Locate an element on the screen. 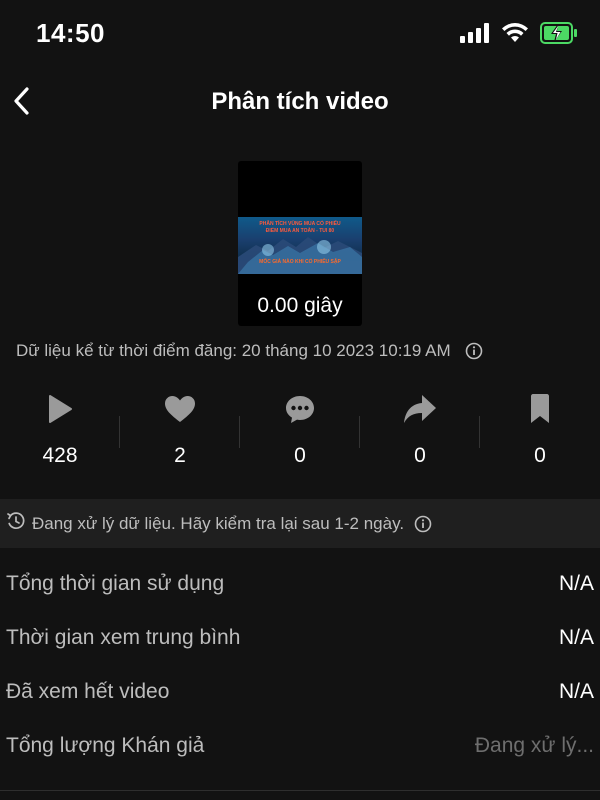 The height and width of the screenshot is (800, 600). thumbnail-caption-line: ĐIỂM MUA AN TOÀN - TUI 80 is located at coordinates (300, 231).